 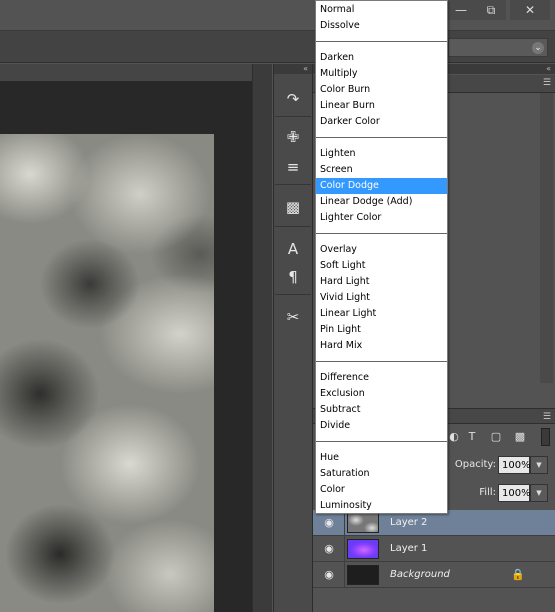 I want to click on filter-toggle, so click(x=545, y=437).